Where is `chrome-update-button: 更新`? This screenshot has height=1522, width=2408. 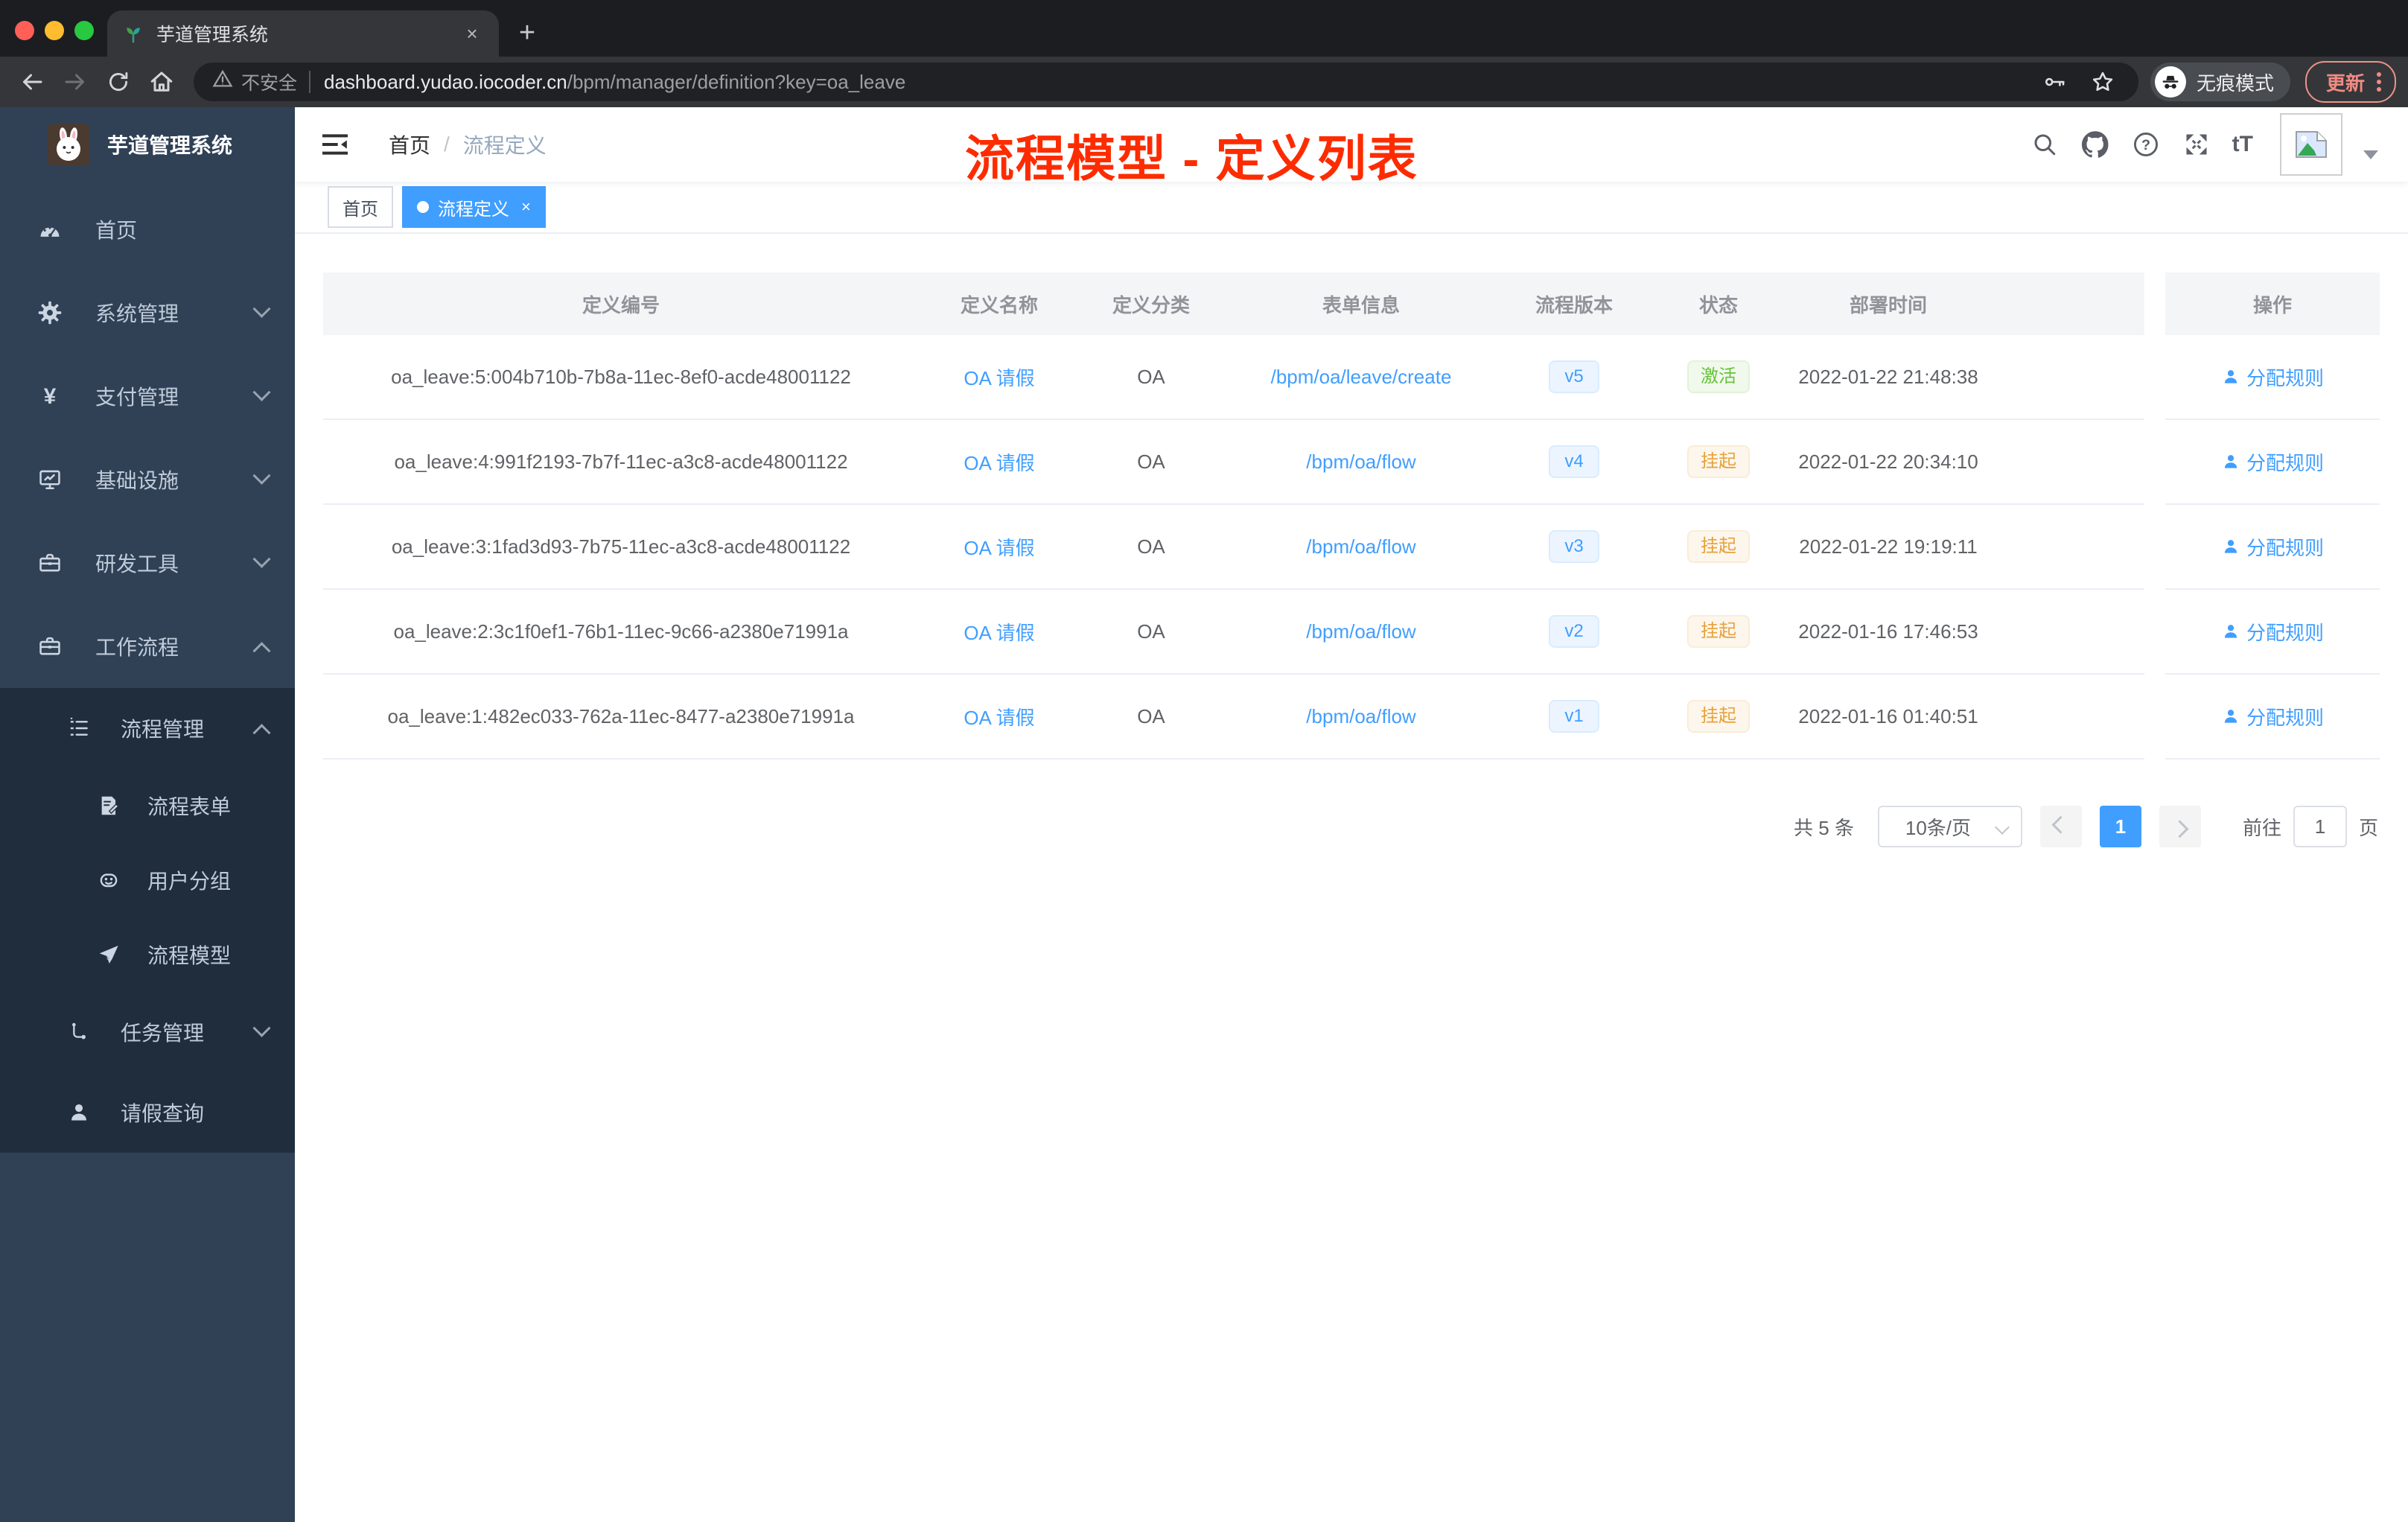
chrome-update-button: 更新 is located at coordinates (2350, 82).